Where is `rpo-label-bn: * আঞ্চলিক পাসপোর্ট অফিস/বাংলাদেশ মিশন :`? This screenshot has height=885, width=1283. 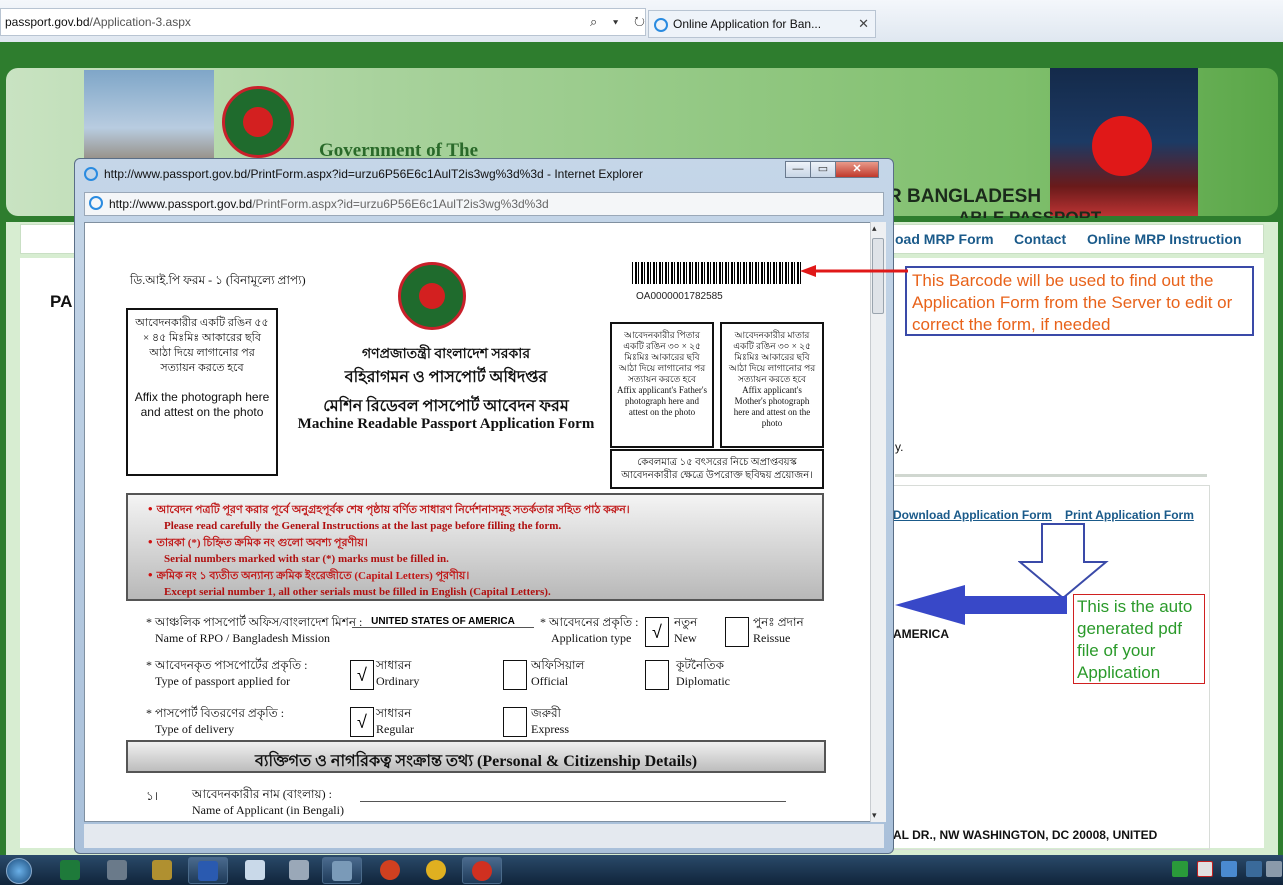
rpo-label-bn: * আঞ্চলিক পাসপোর্ট অফিস/বাংলাদেশ মিশন : is located at coordinates (254, 622).